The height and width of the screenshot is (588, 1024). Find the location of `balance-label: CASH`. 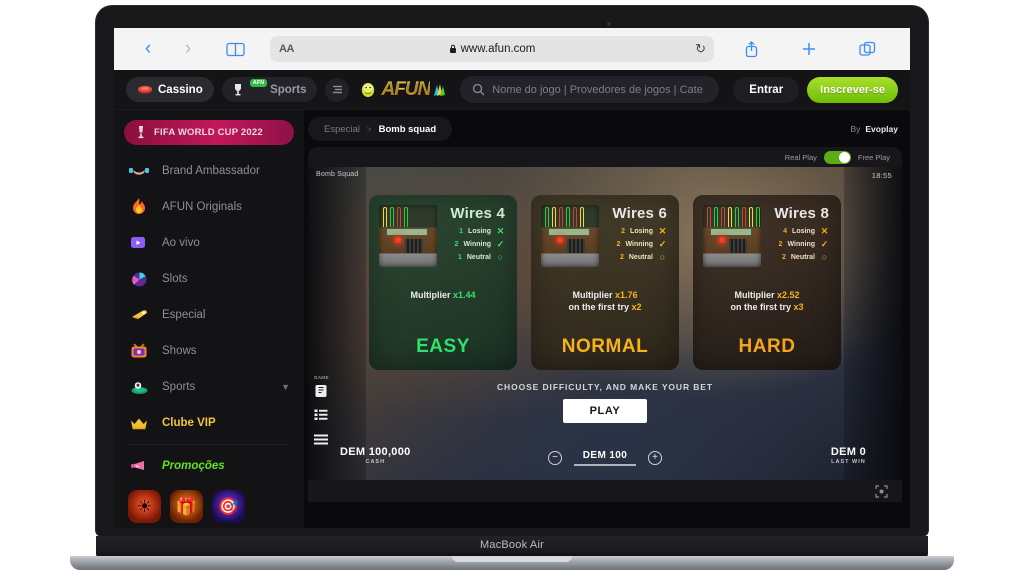

balance-label: CASH is located at coordinates (375, 462).